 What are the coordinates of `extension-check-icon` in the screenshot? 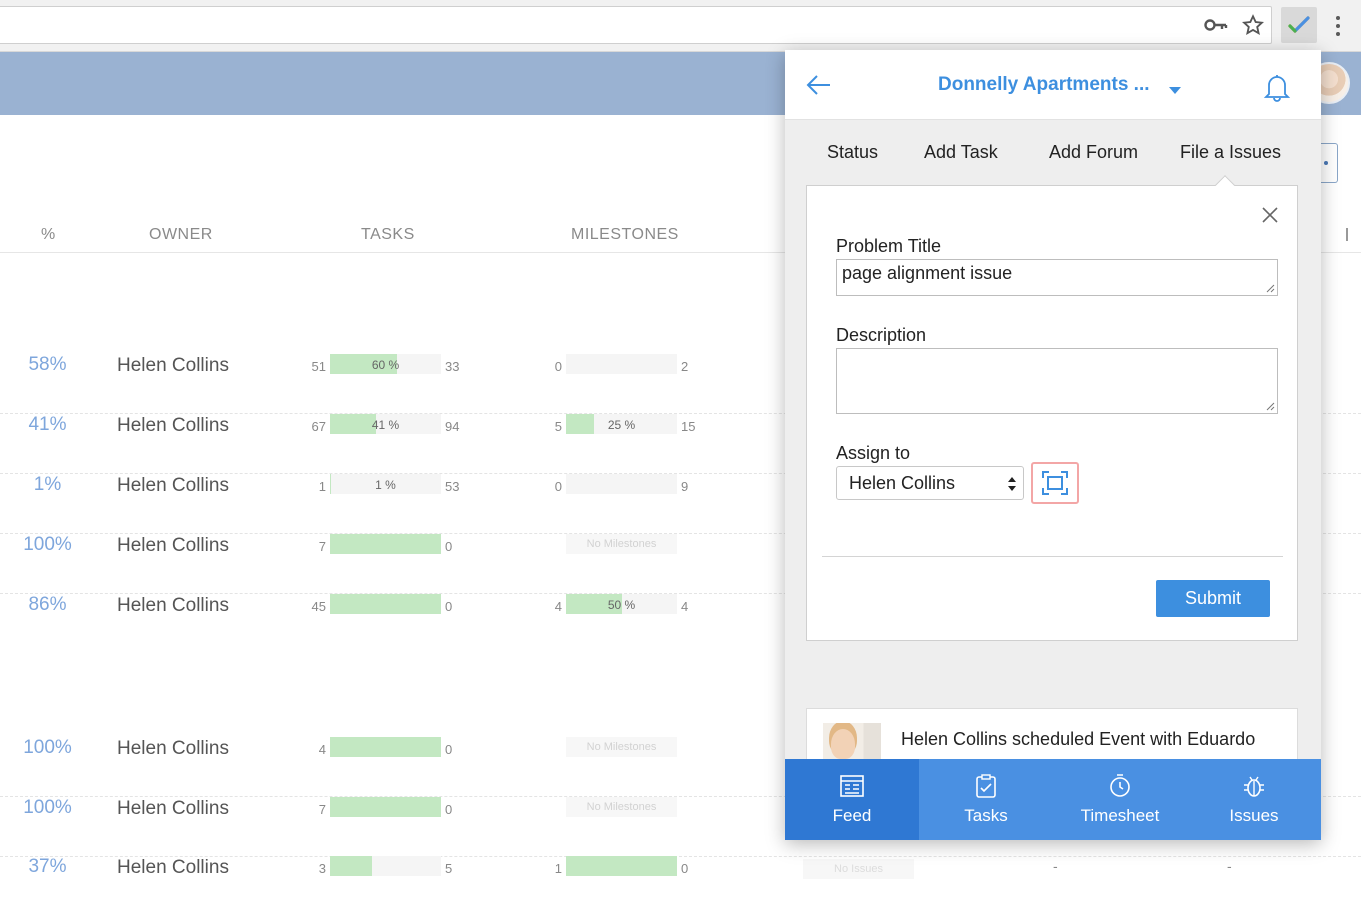 It's located at (1299, 25).